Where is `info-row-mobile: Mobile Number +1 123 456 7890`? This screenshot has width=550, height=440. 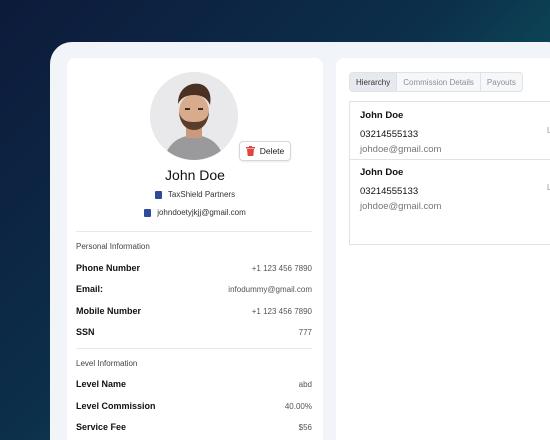
info-row-mobile: Mobile Number +1 123 456 7890 is located at coordinates (194, 311).